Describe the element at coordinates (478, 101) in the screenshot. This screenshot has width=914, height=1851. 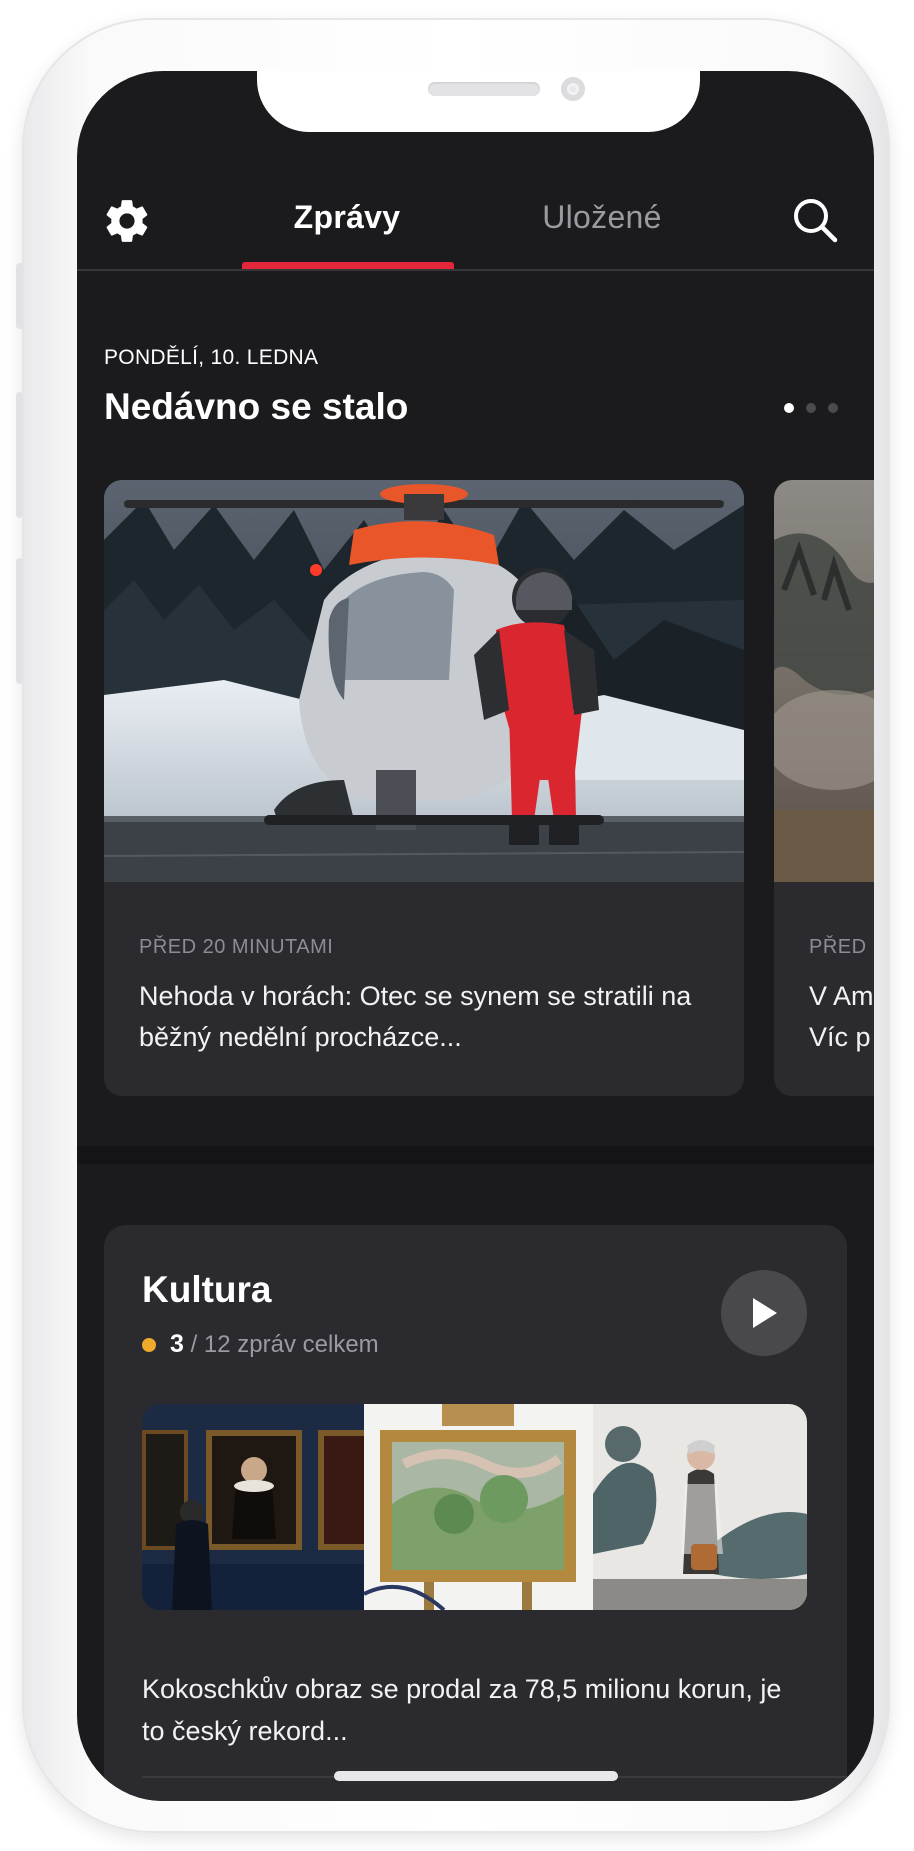
I see `phone-notch` at that location.